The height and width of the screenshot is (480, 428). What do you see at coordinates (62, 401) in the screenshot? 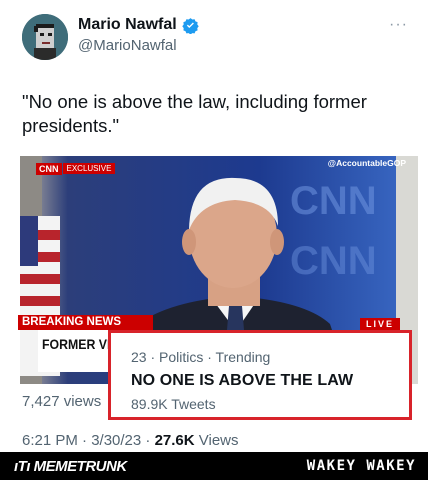
I see `video-views: 7,427 views` at bounding box center [62, 401].